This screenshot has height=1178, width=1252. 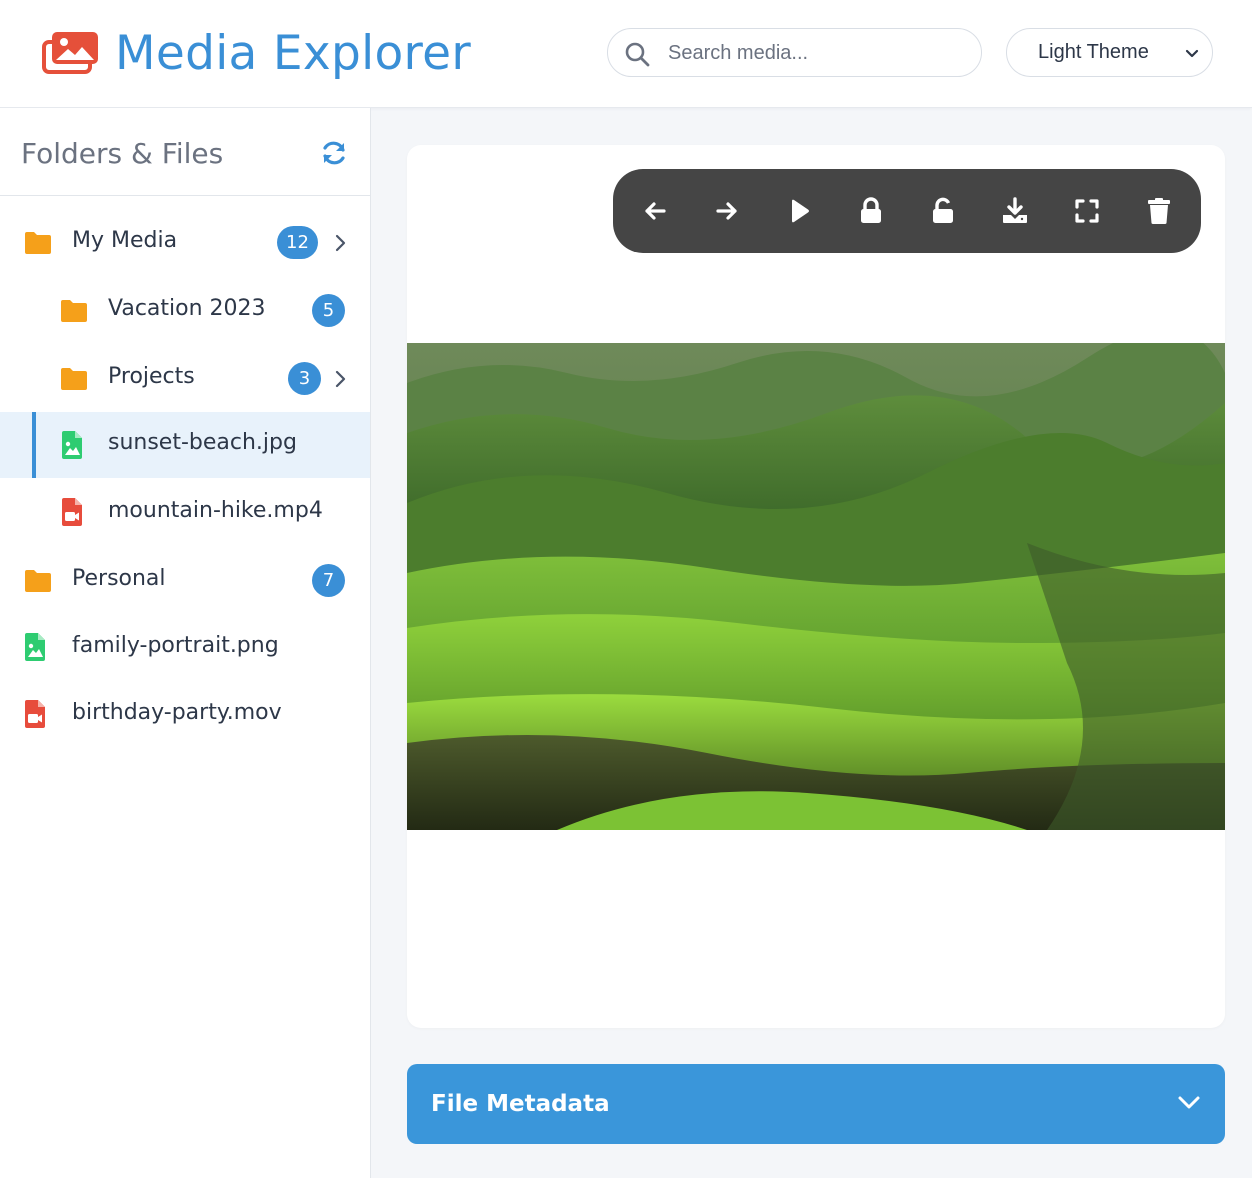 I want to click on tree-folder-my-media: My Media 12, so click(x=185, y=243).